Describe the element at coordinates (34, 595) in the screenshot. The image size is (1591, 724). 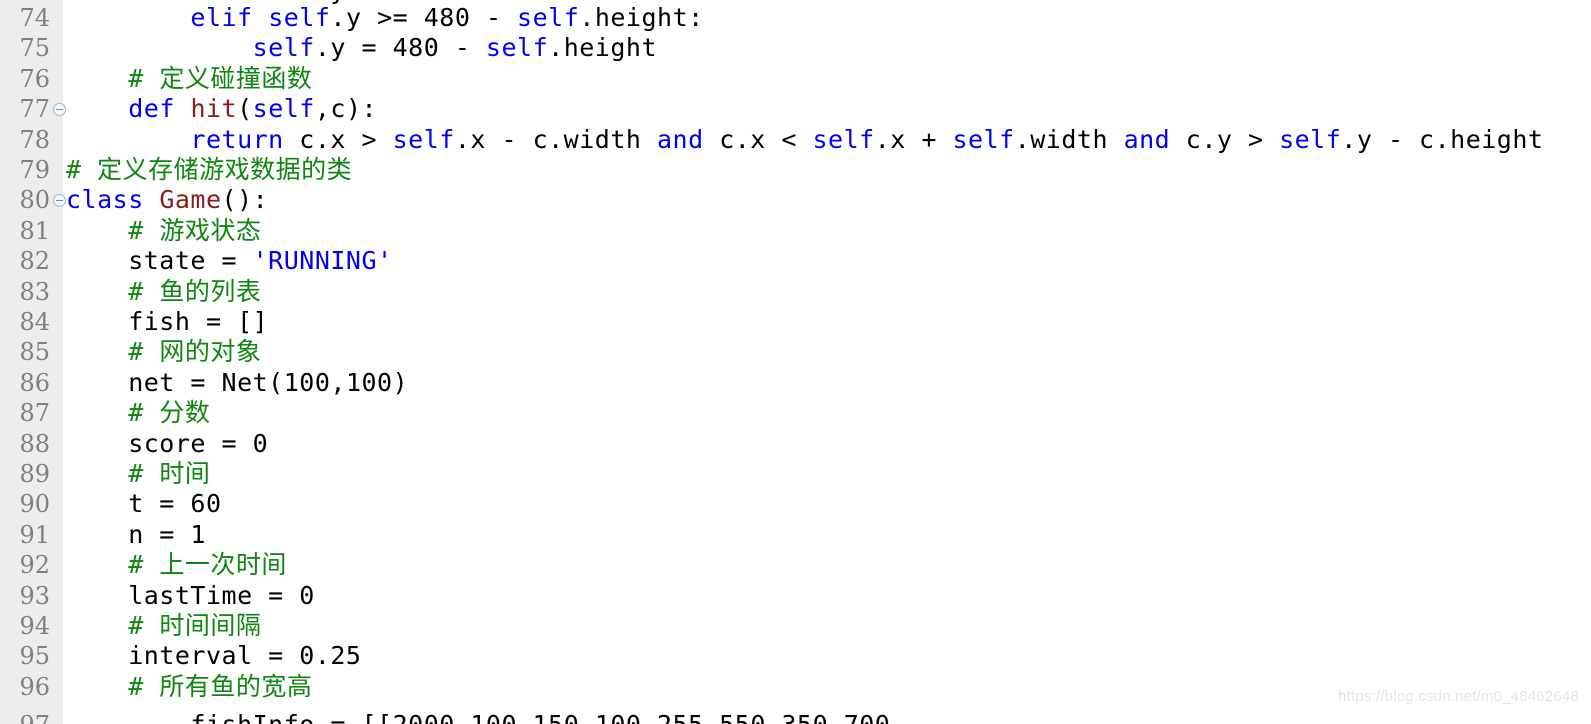
I see `line-number: 93` at that location.